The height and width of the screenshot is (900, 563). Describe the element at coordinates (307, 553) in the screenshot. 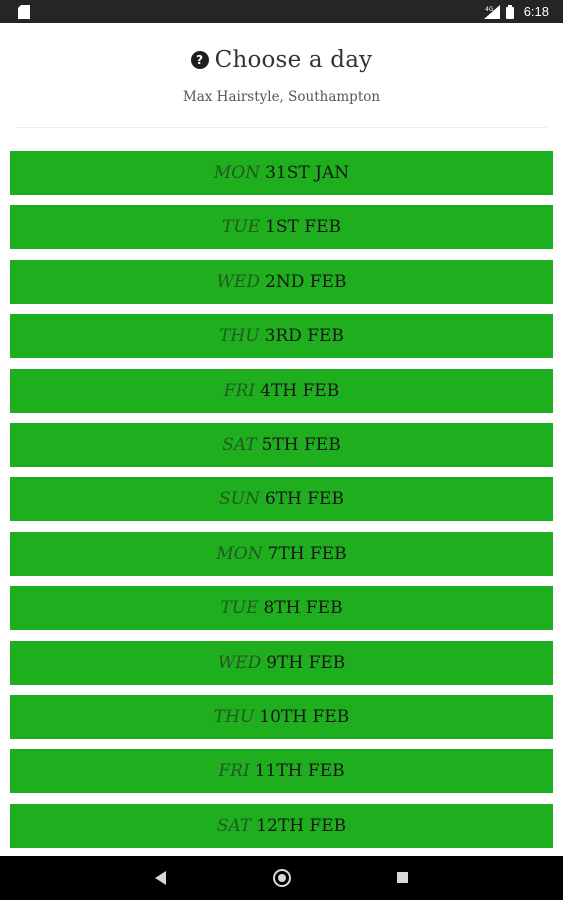

I see `day-date: 7TH FEB` at that location.